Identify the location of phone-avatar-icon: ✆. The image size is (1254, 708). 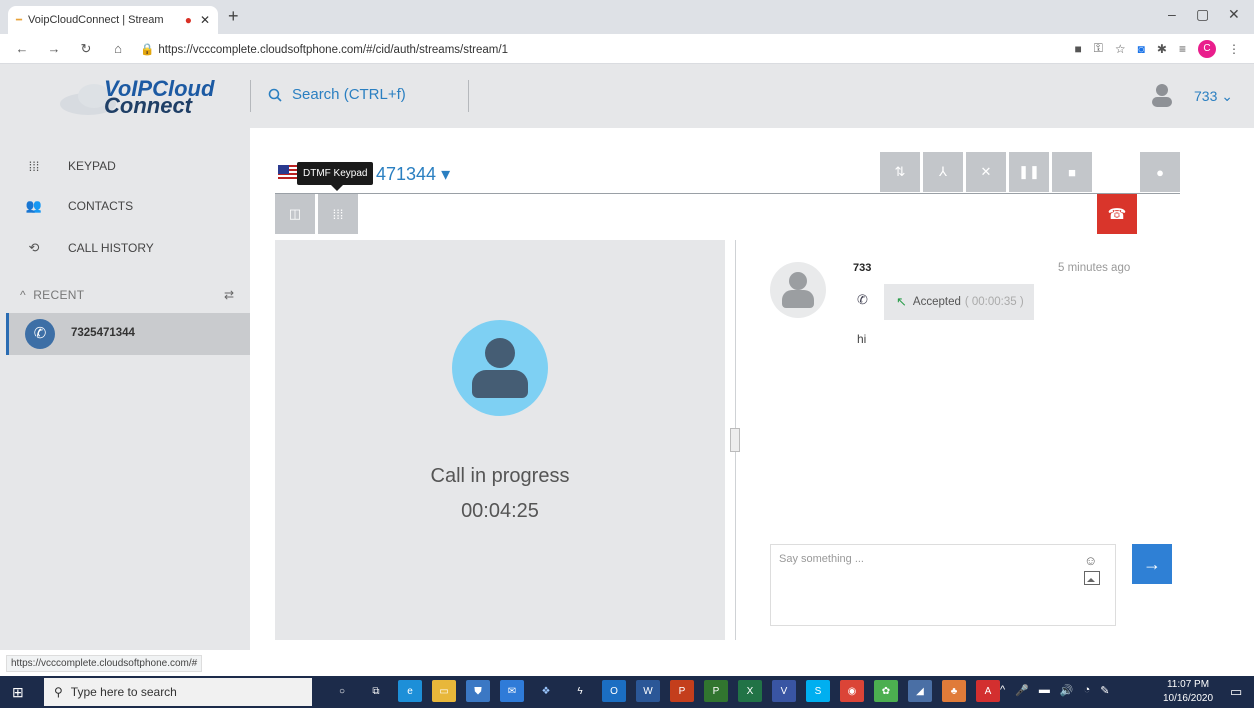
(40, 334).